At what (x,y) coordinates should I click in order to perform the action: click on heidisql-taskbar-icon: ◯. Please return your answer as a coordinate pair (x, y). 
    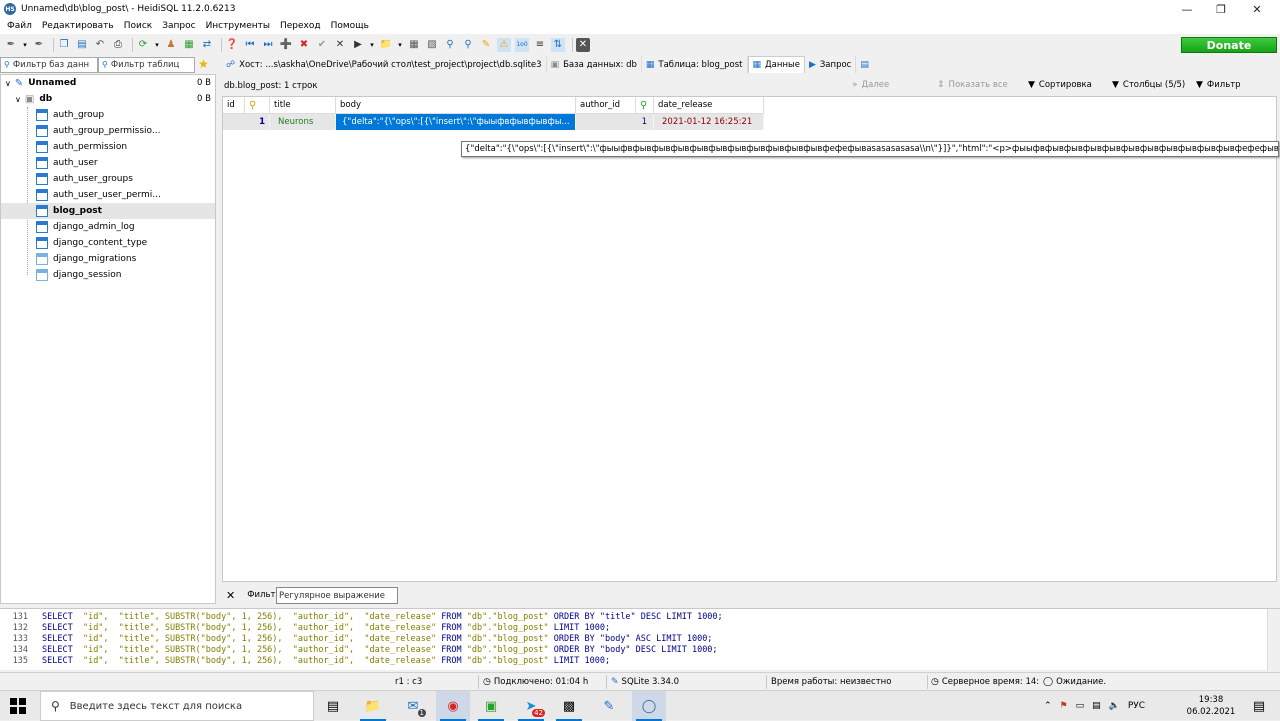
    Looking at the image, I should click on (649, 706).